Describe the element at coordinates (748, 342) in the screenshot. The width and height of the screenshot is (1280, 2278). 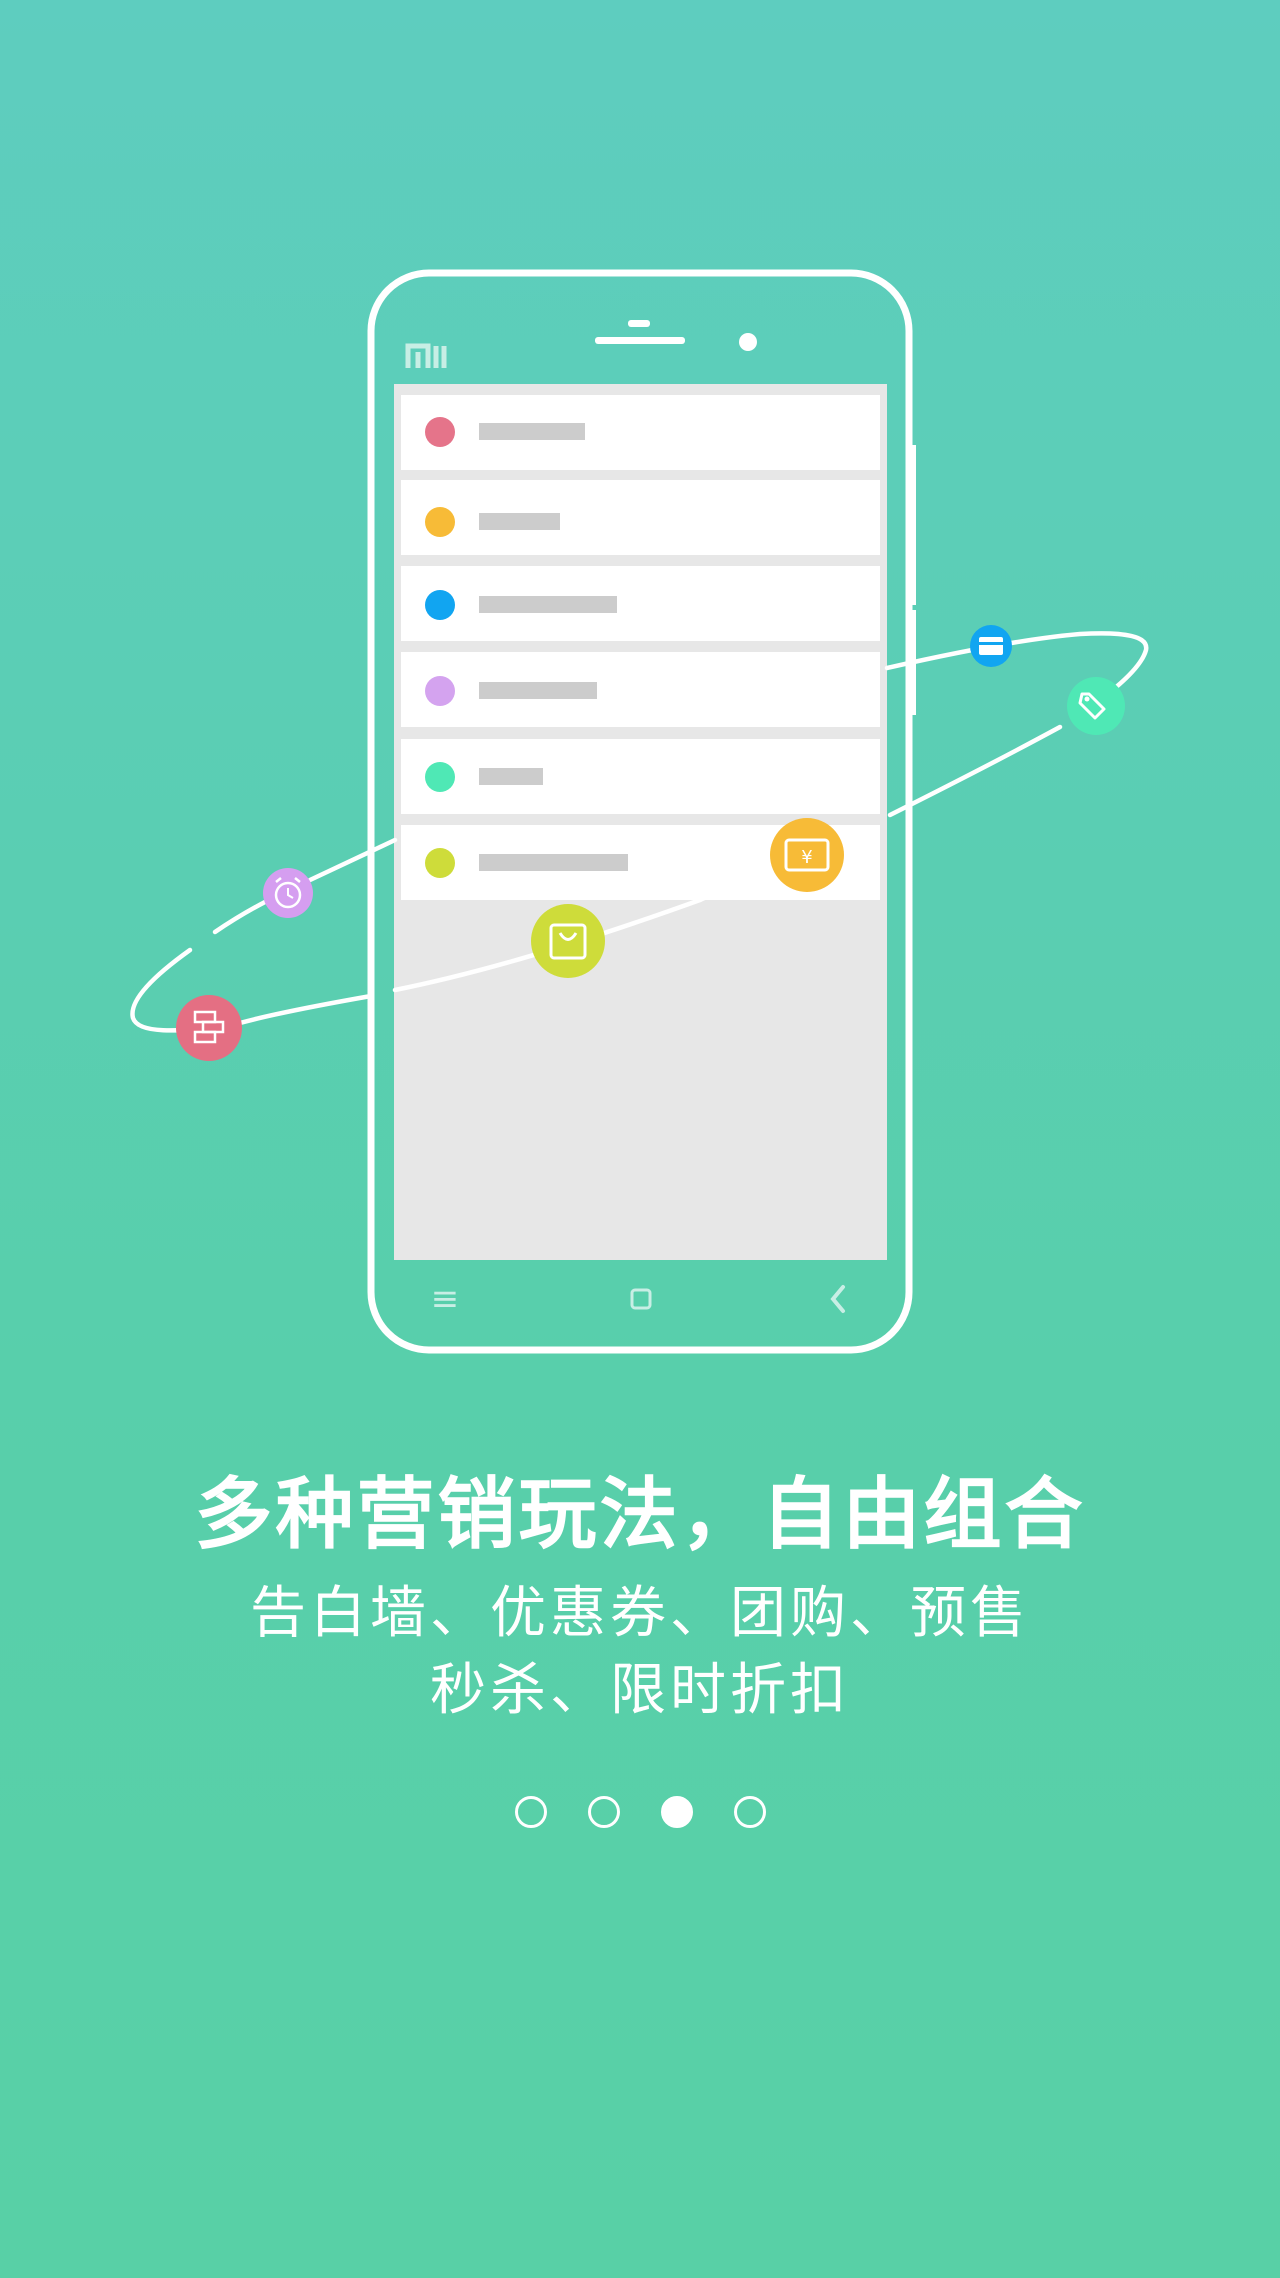
I see `phone-camera` at that location.